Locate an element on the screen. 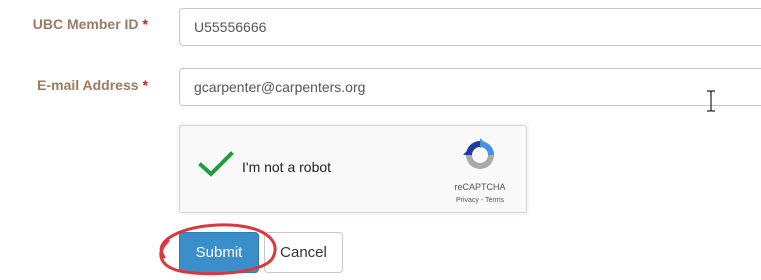  recaptcha-privacy-terms-links: Privacy - Terms is located at coordinates (480, 200).